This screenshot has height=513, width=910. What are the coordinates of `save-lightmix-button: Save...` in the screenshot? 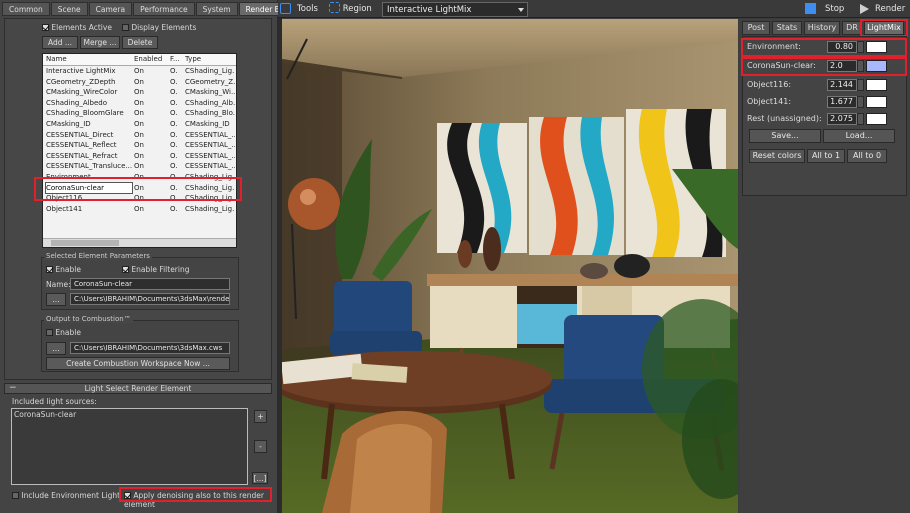 It's located at (785, 136).